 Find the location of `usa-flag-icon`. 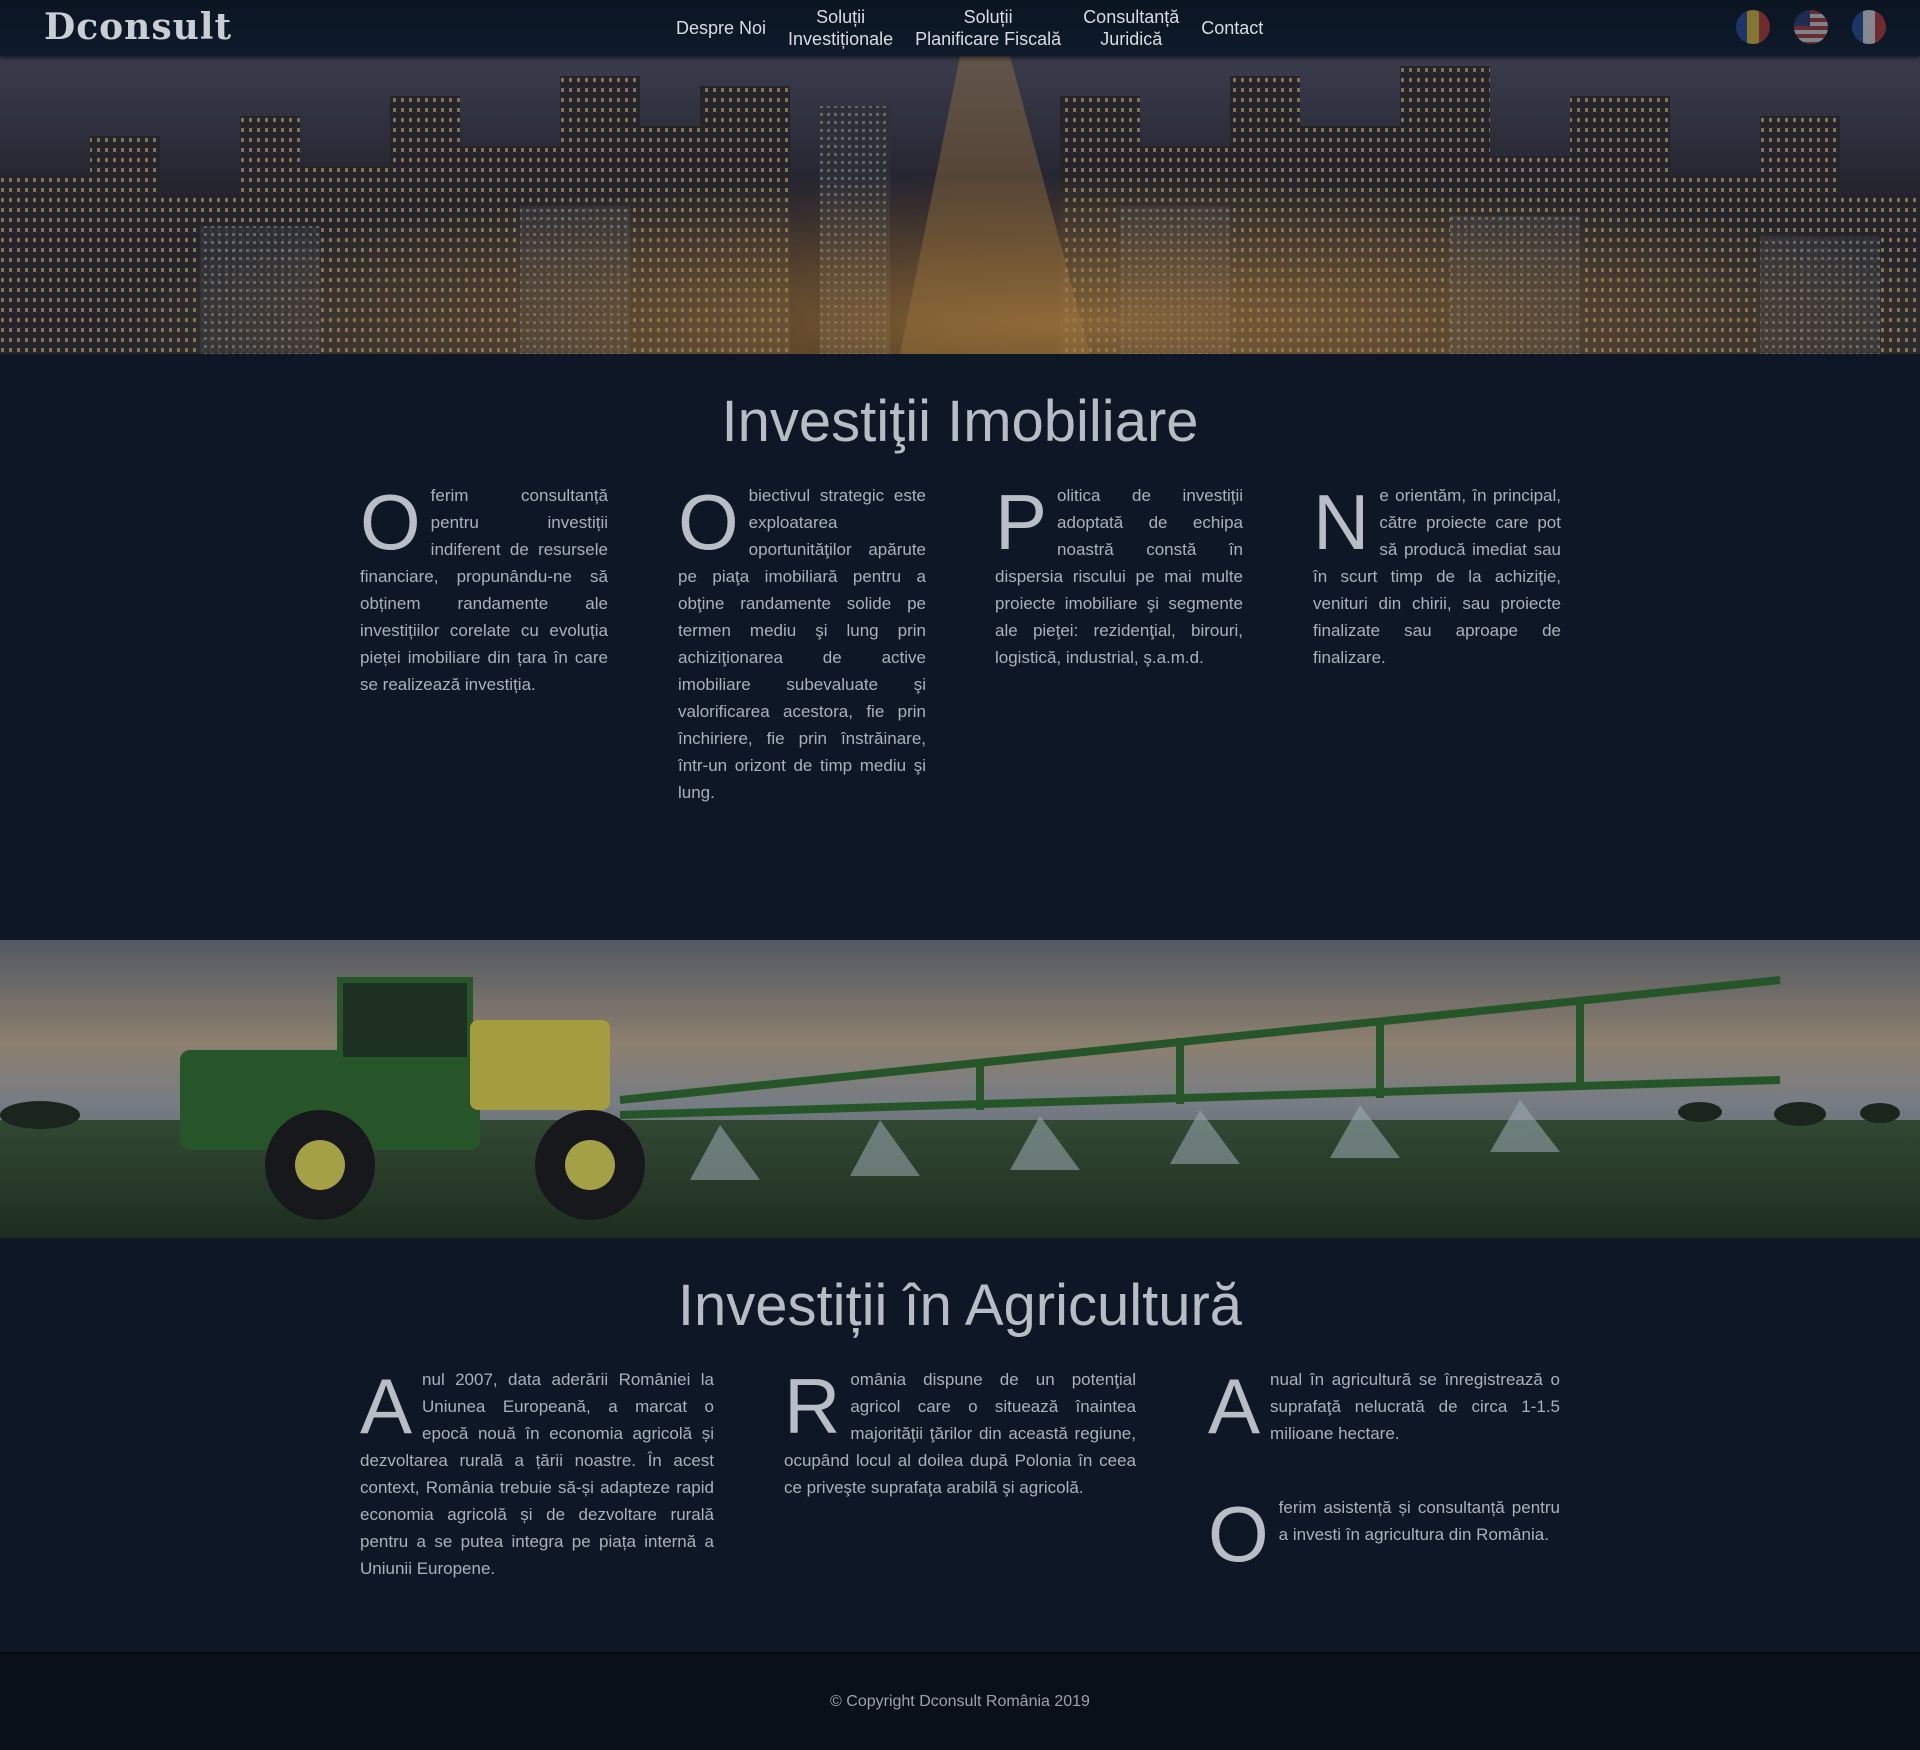

usa-flag-icon is located at coordinates (1811, 27).